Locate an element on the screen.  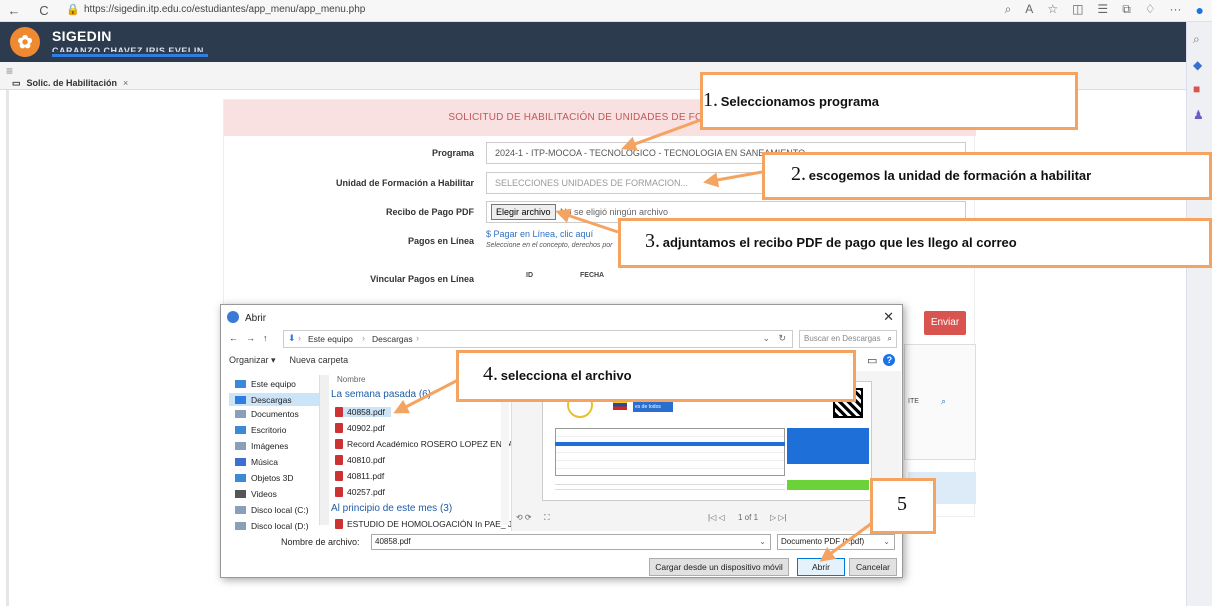
chrome-icon is located at coordinates (233, 317).